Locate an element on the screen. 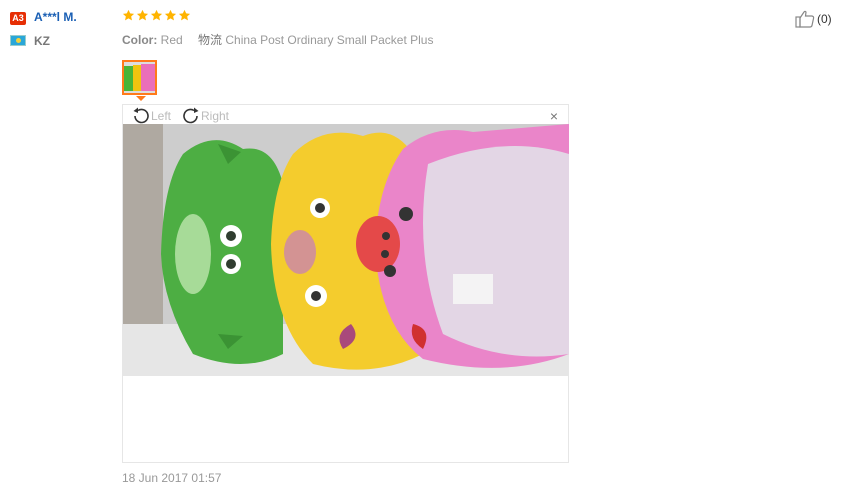 The image size is (846, 490). rotate-left-button: Left is located at coordinates (151, 116).